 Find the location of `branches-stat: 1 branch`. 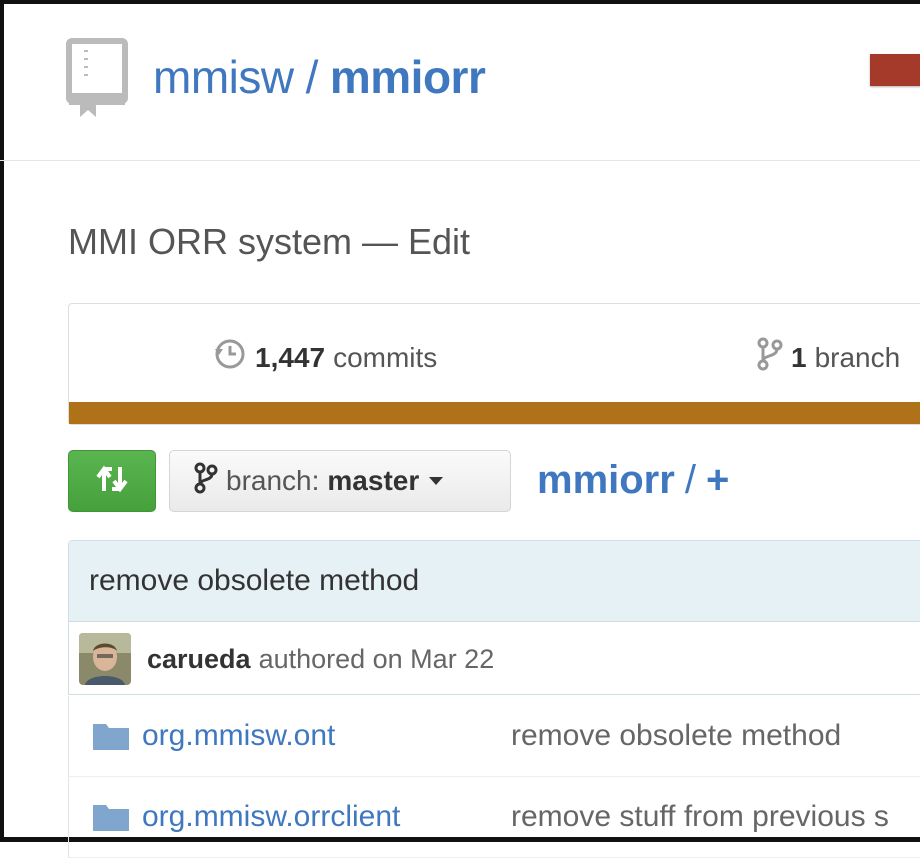

branches-stat: 1 branch is located at coordinates (828, 358).